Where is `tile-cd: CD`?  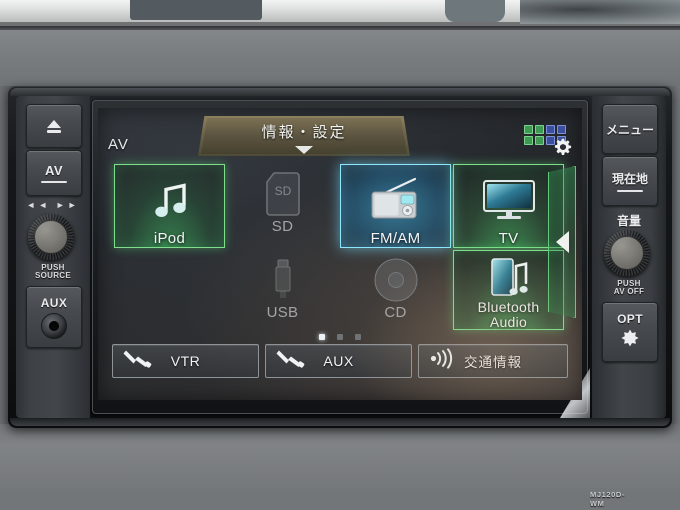 tile-cd: CD is located at coordinates (395, 290).